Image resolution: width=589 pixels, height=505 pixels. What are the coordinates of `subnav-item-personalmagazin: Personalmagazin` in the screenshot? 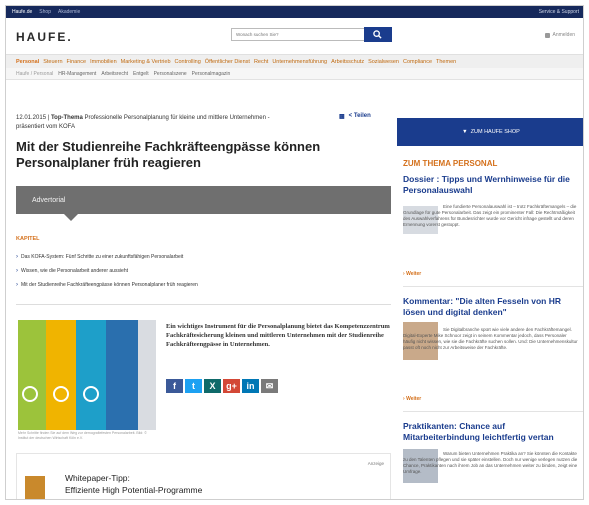 It's located at (211, 74).